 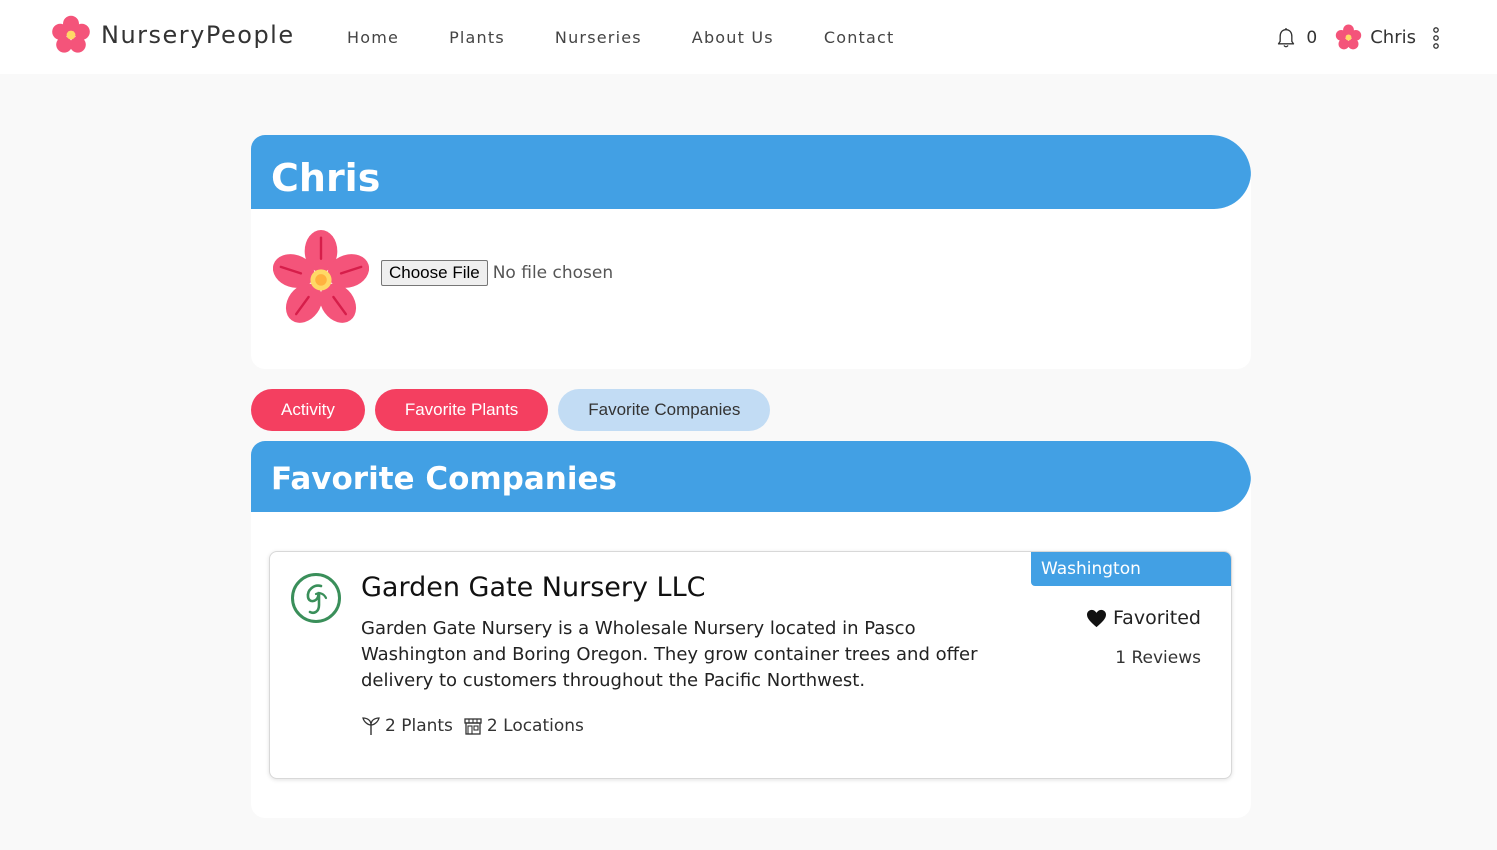 I want to click on nav-home: Home, so click(x=373, y=37).